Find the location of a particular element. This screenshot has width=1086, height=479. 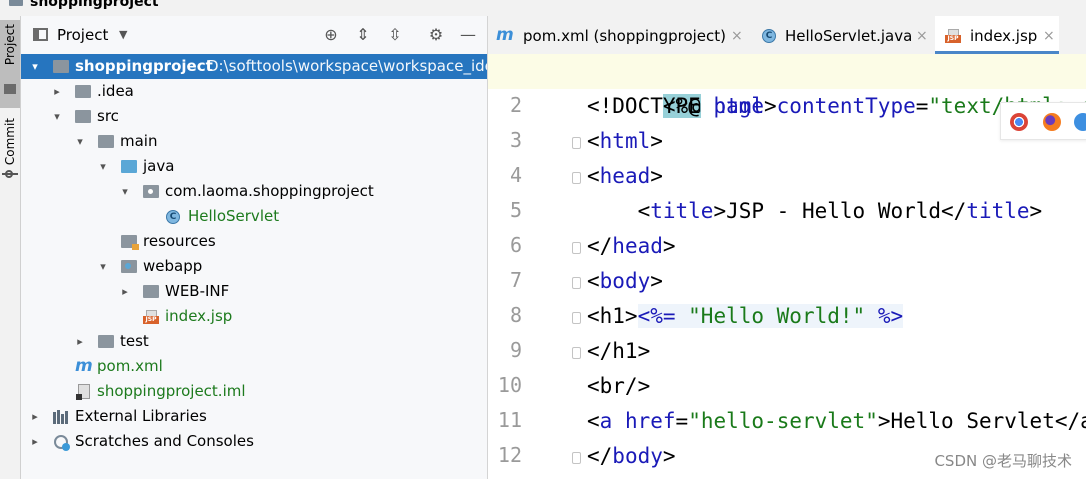

tree-item-test: ▸ test is located at coordinates (254, 341).